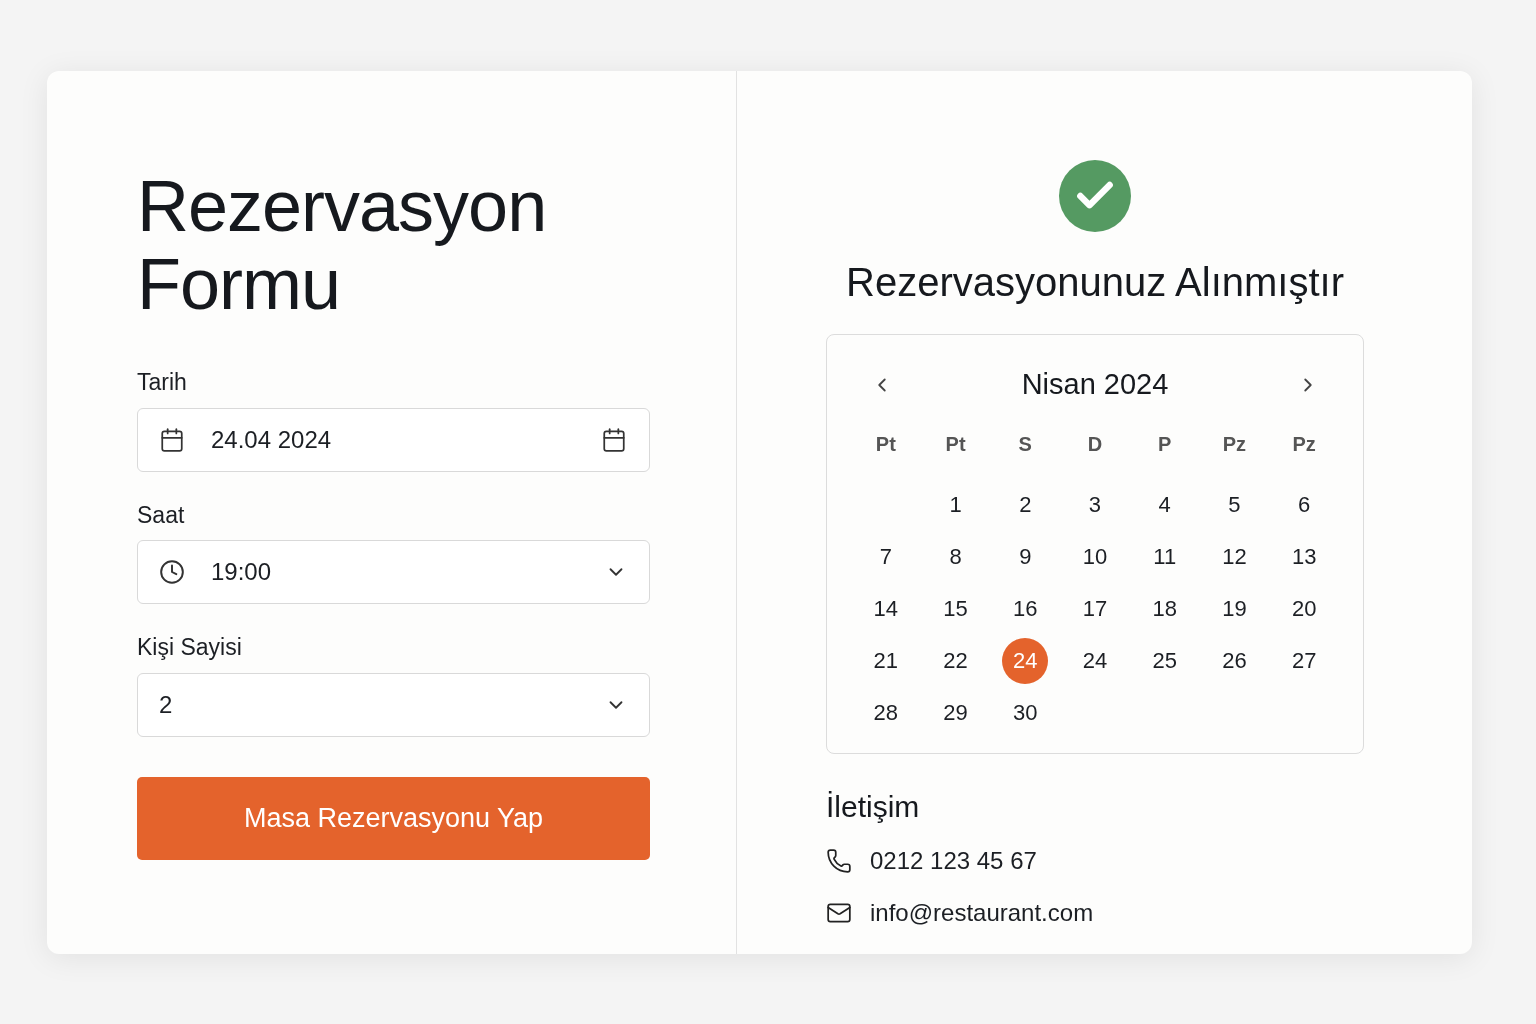  What do you see at coordinates (885, 712) in the screenshot?
I see `calendar-day: 28` at bounding box center [885, 712].